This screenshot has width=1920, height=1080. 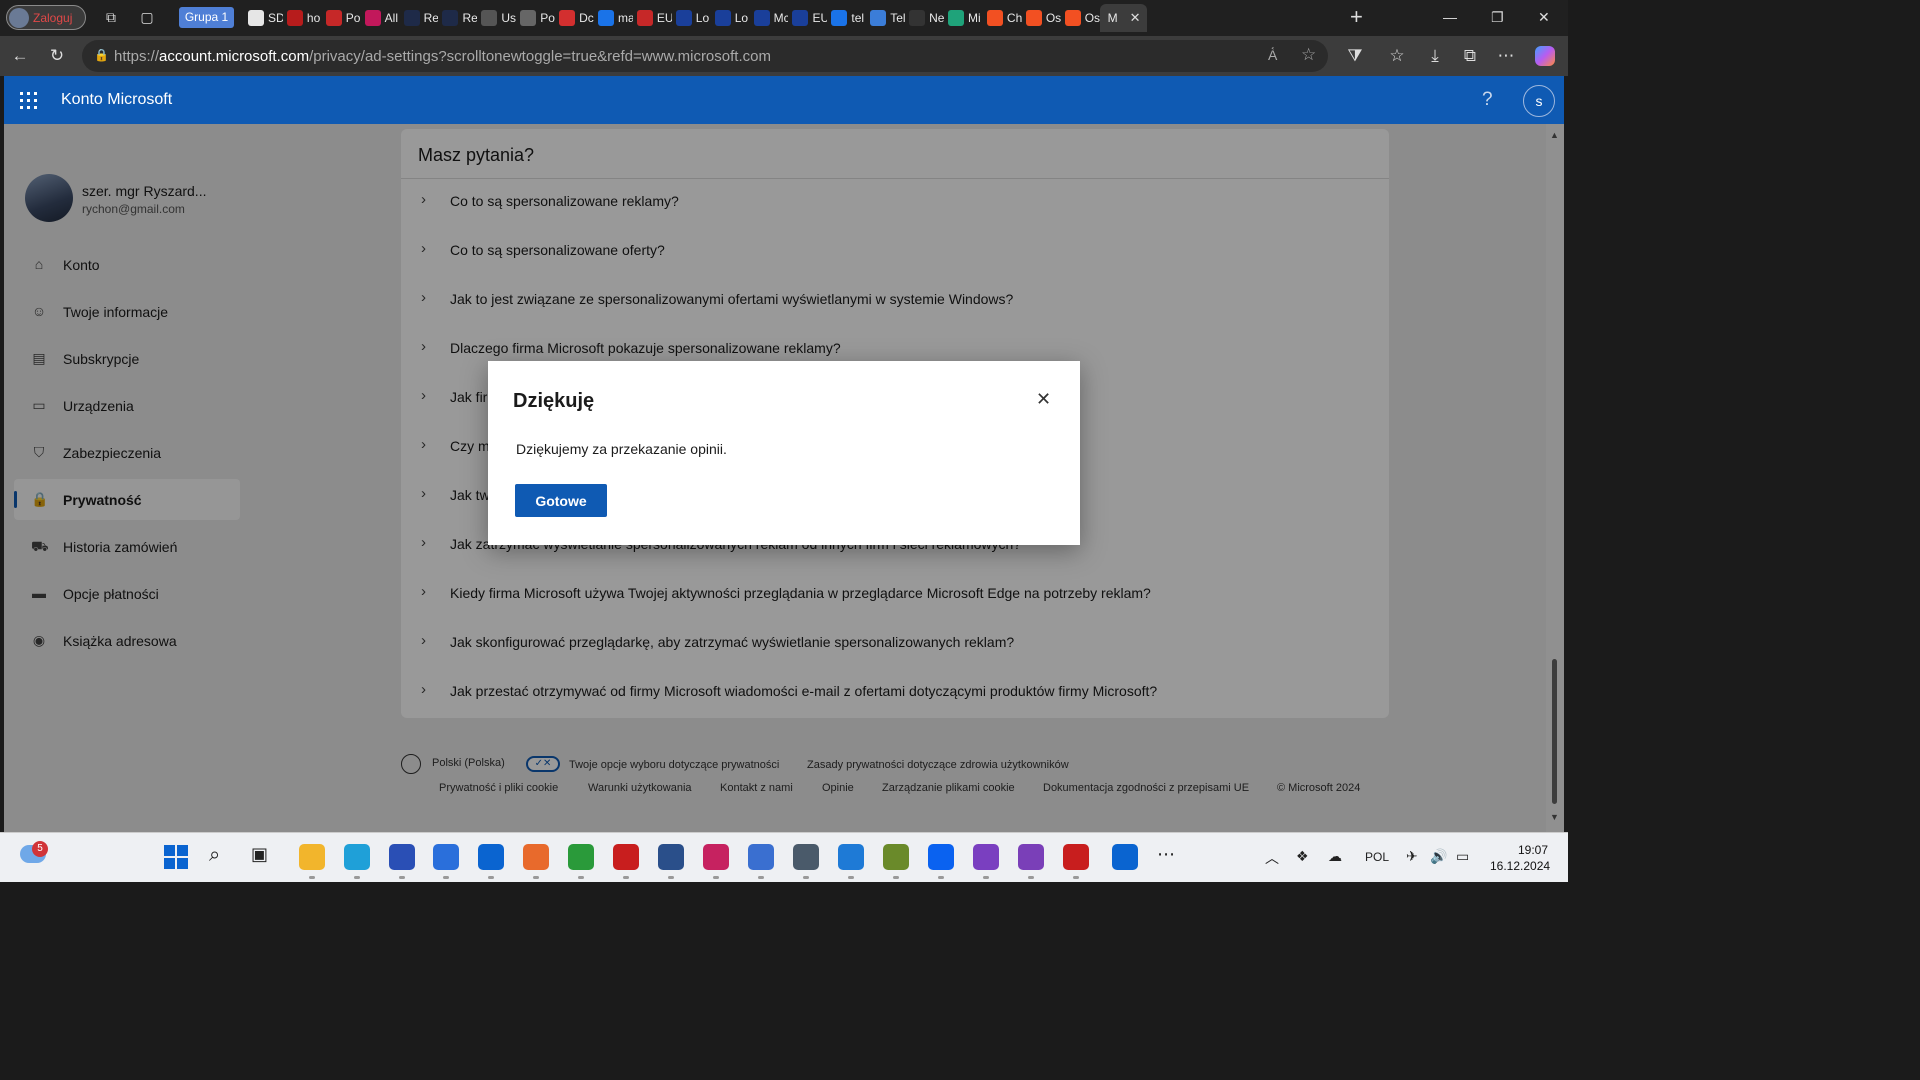 What do you see at coordinates (784, 100) in the screenshot?
I see `app-header: Konto Microsoft ? s` at bounding box center [784, 100].